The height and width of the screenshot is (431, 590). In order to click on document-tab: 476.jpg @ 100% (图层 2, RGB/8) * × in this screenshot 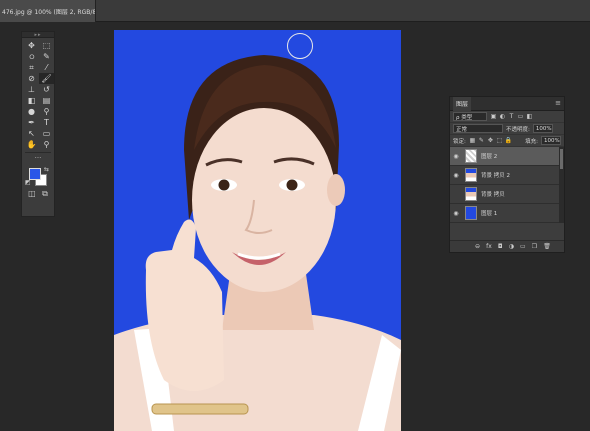, I will do `click(48, 11)`.